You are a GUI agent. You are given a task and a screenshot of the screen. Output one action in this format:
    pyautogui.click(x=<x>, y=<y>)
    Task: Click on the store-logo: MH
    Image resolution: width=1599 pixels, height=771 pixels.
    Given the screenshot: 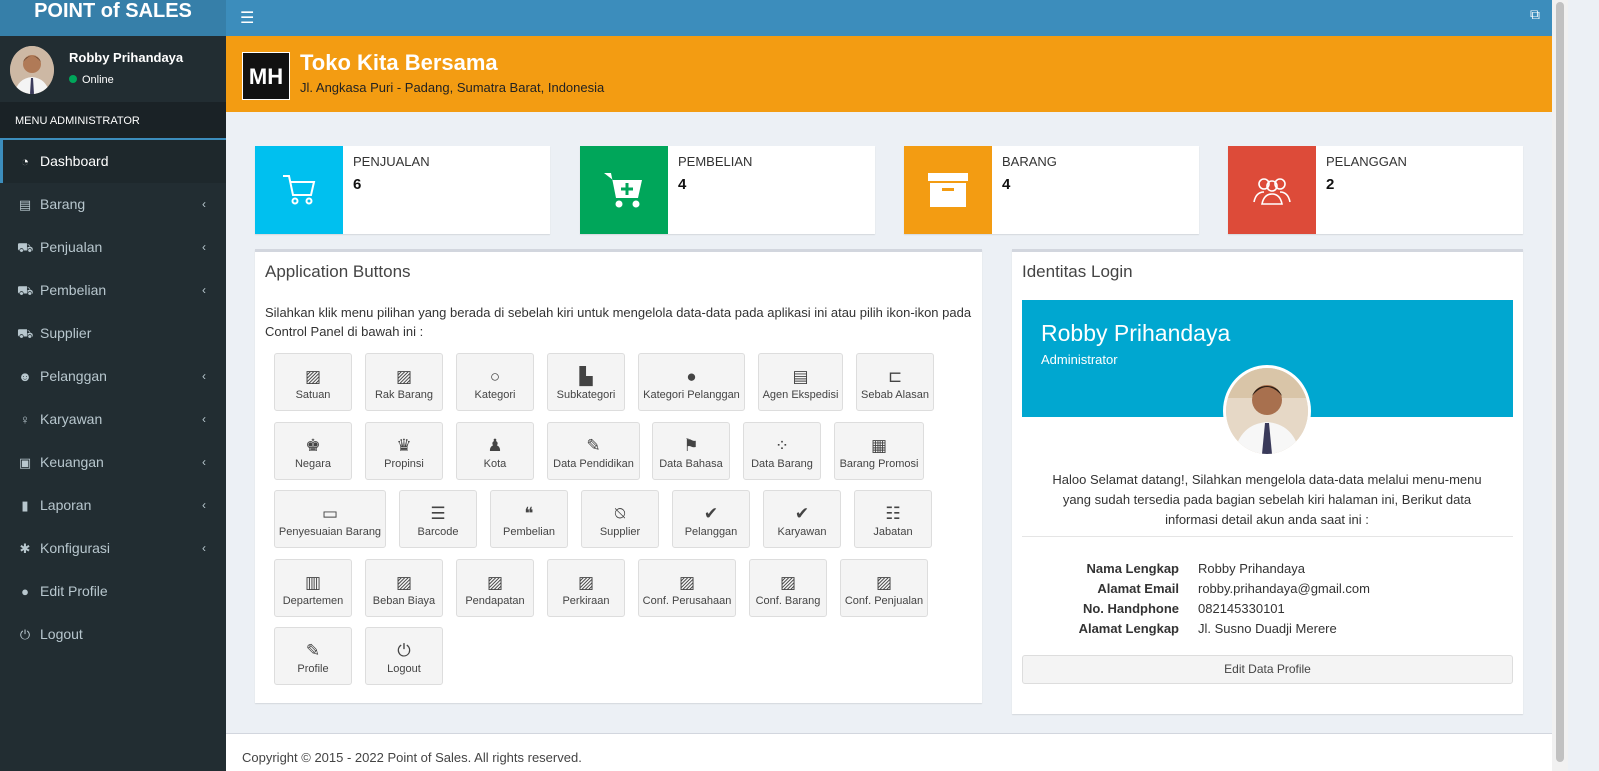 What is the action you would take?
    pyautogui.click(x=266, y=76)
    